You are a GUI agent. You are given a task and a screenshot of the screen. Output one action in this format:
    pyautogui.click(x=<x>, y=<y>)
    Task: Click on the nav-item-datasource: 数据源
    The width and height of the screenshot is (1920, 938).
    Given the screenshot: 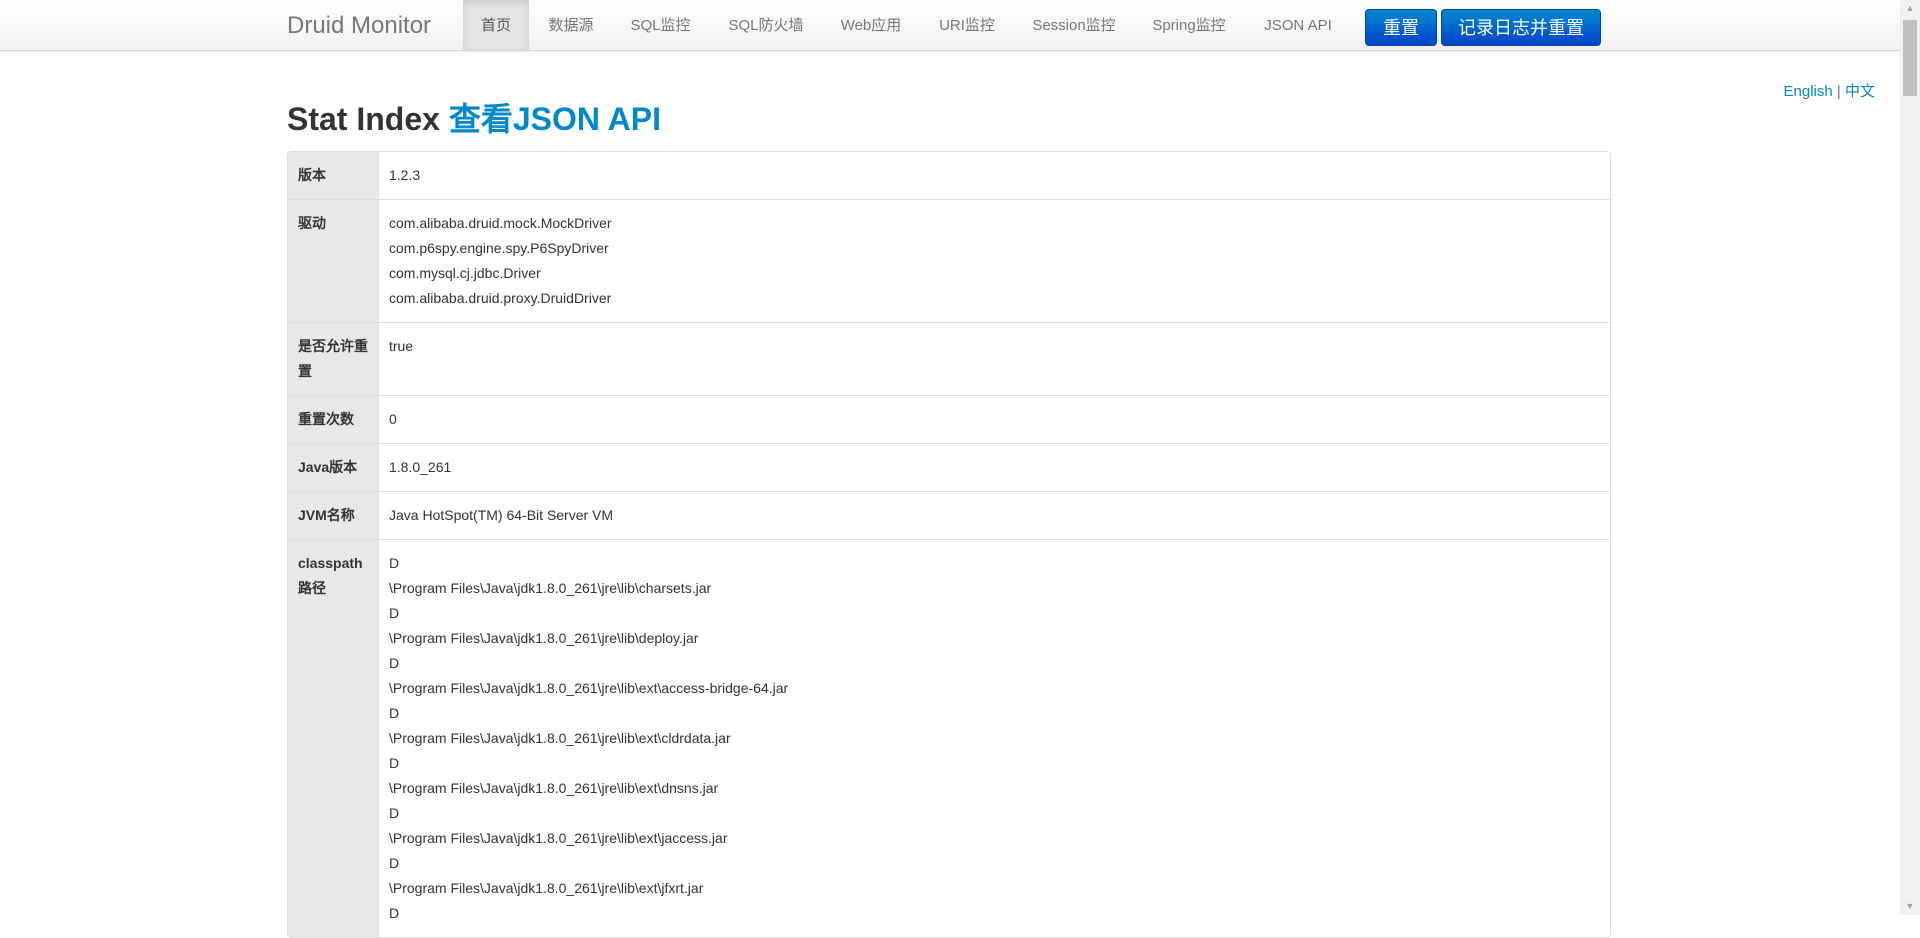 What is the action you would take?
    pyautogui.click(x=571, y=25)
    